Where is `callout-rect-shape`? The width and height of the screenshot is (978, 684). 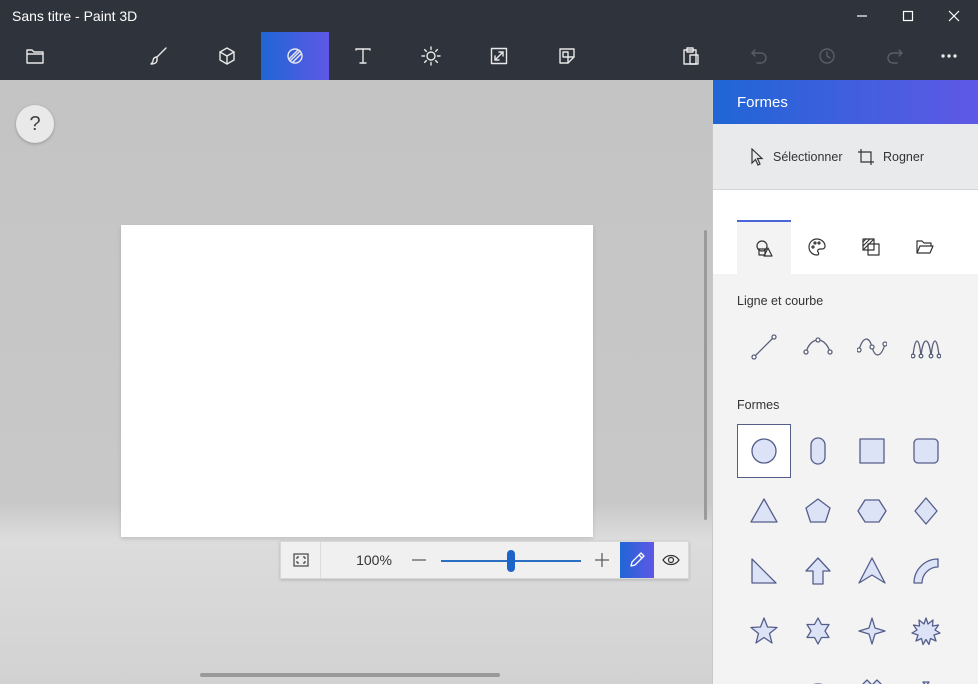
callout-rect-shape is located at coordinates (764, 674).